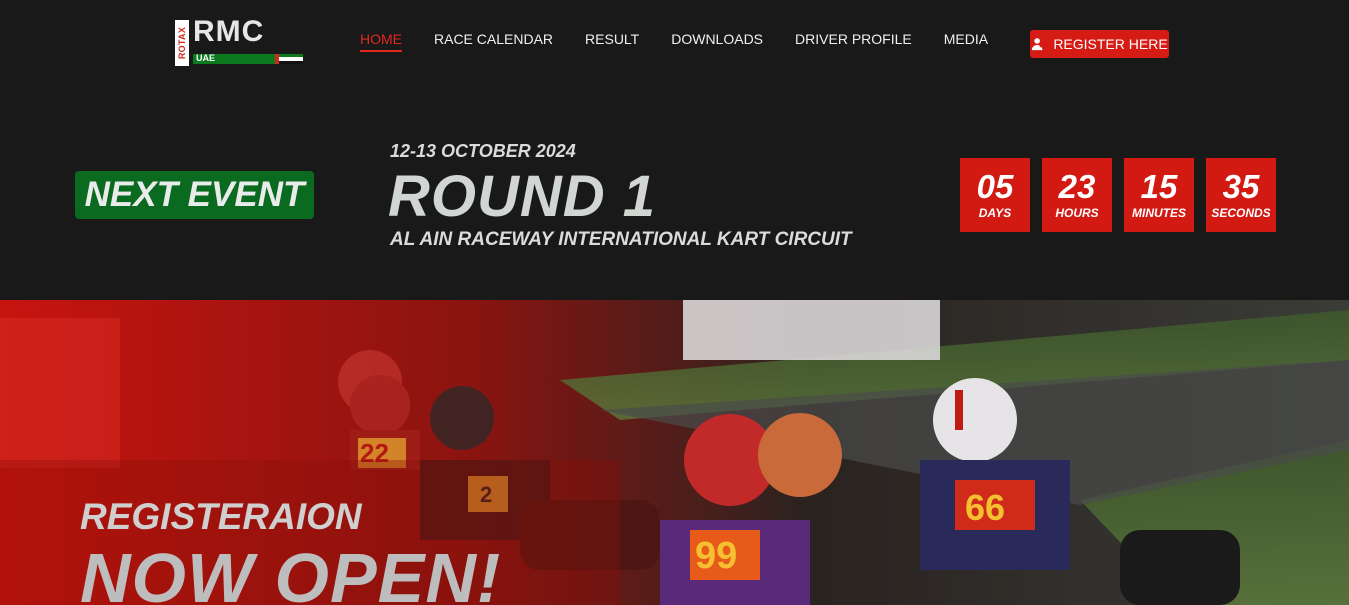 Image resolution: width=1349 pixels, height=605 pixels. I want to click on logo-country: UAE, so click(206, 58).